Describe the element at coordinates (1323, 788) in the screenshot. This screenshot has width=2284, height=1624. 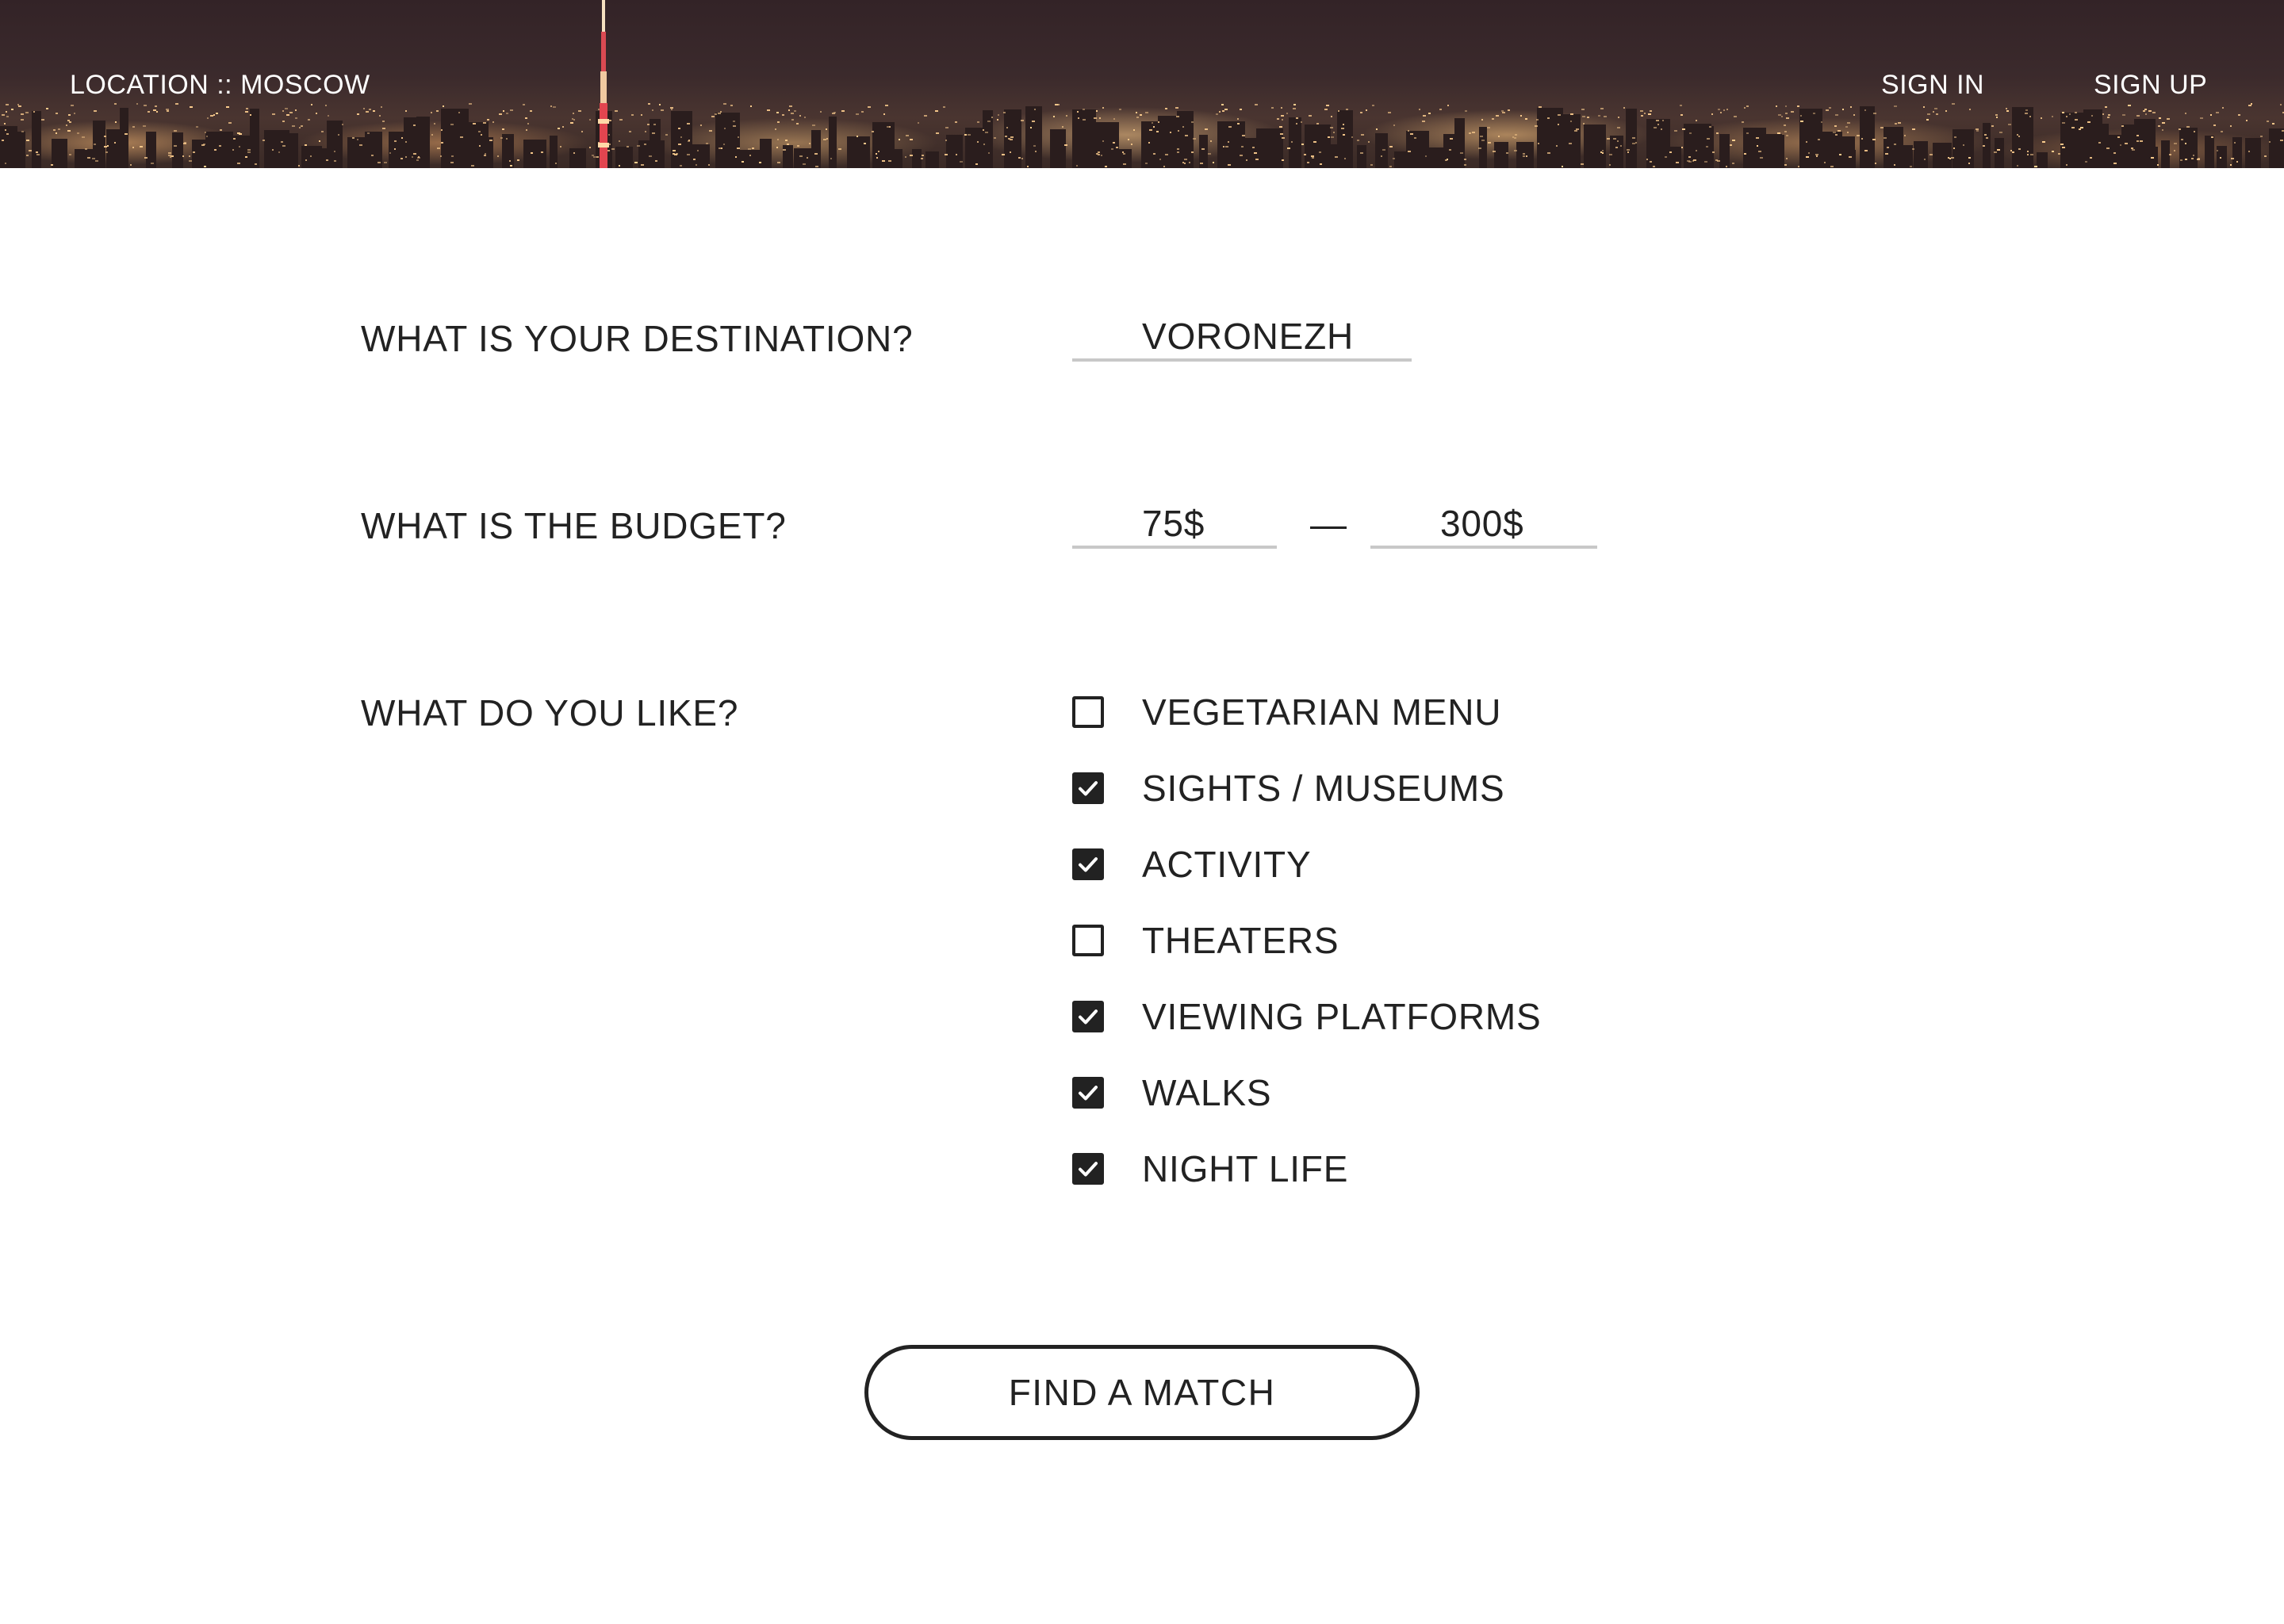
I see `checkbox-option-label: SIGHTS / MUSEUMS` at that location.